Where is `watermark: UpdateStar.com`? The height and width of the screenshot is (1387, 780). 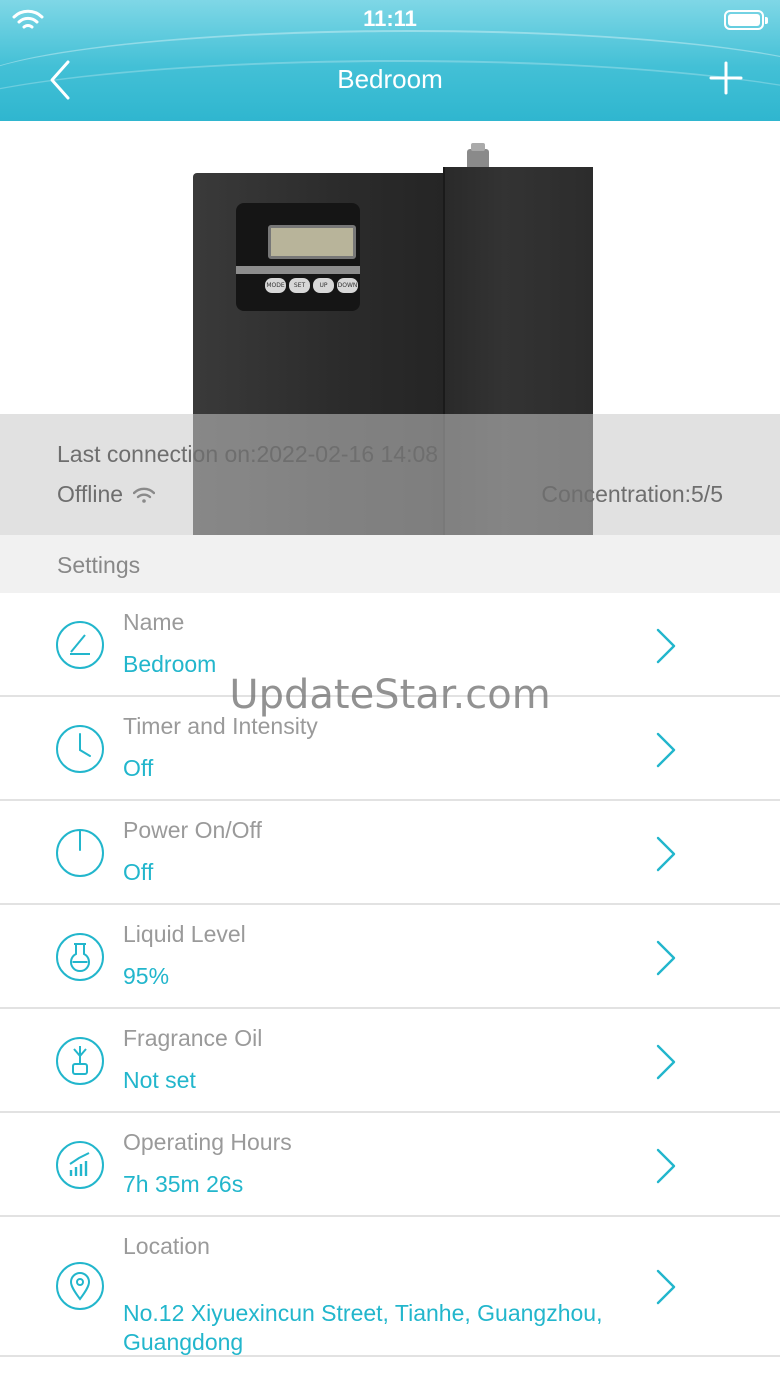
watermark: UpdateStar.com is located at coordinates (390, 695).